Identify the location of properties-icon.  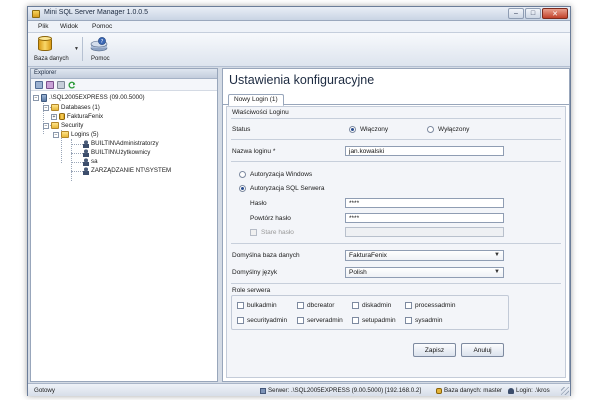
(50, 85).